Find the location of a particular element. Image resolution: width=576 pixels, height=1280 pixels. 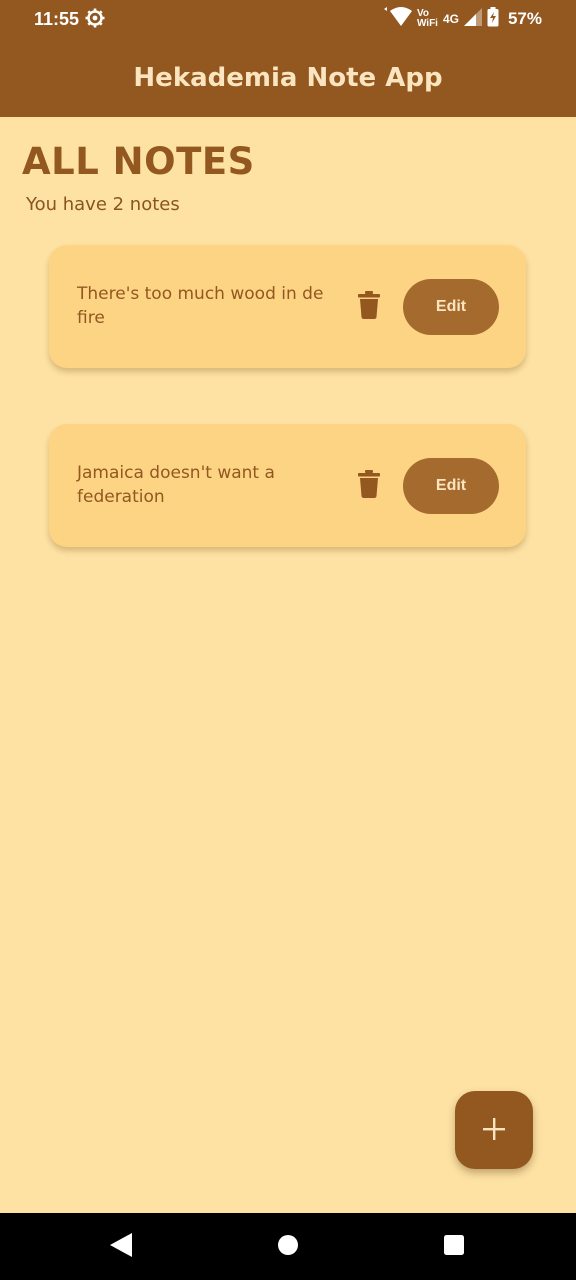

note-card: There's too much wood in de fire Edit is located at coordinates (287, 306).